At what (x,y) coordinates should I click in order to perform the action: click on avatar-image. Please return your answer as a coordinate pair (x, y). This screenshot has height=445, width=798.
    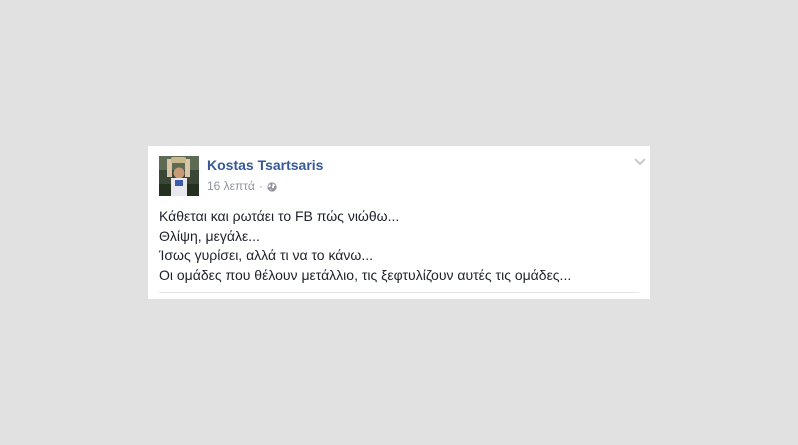
    Looking at the image, I should click on (179, 176).